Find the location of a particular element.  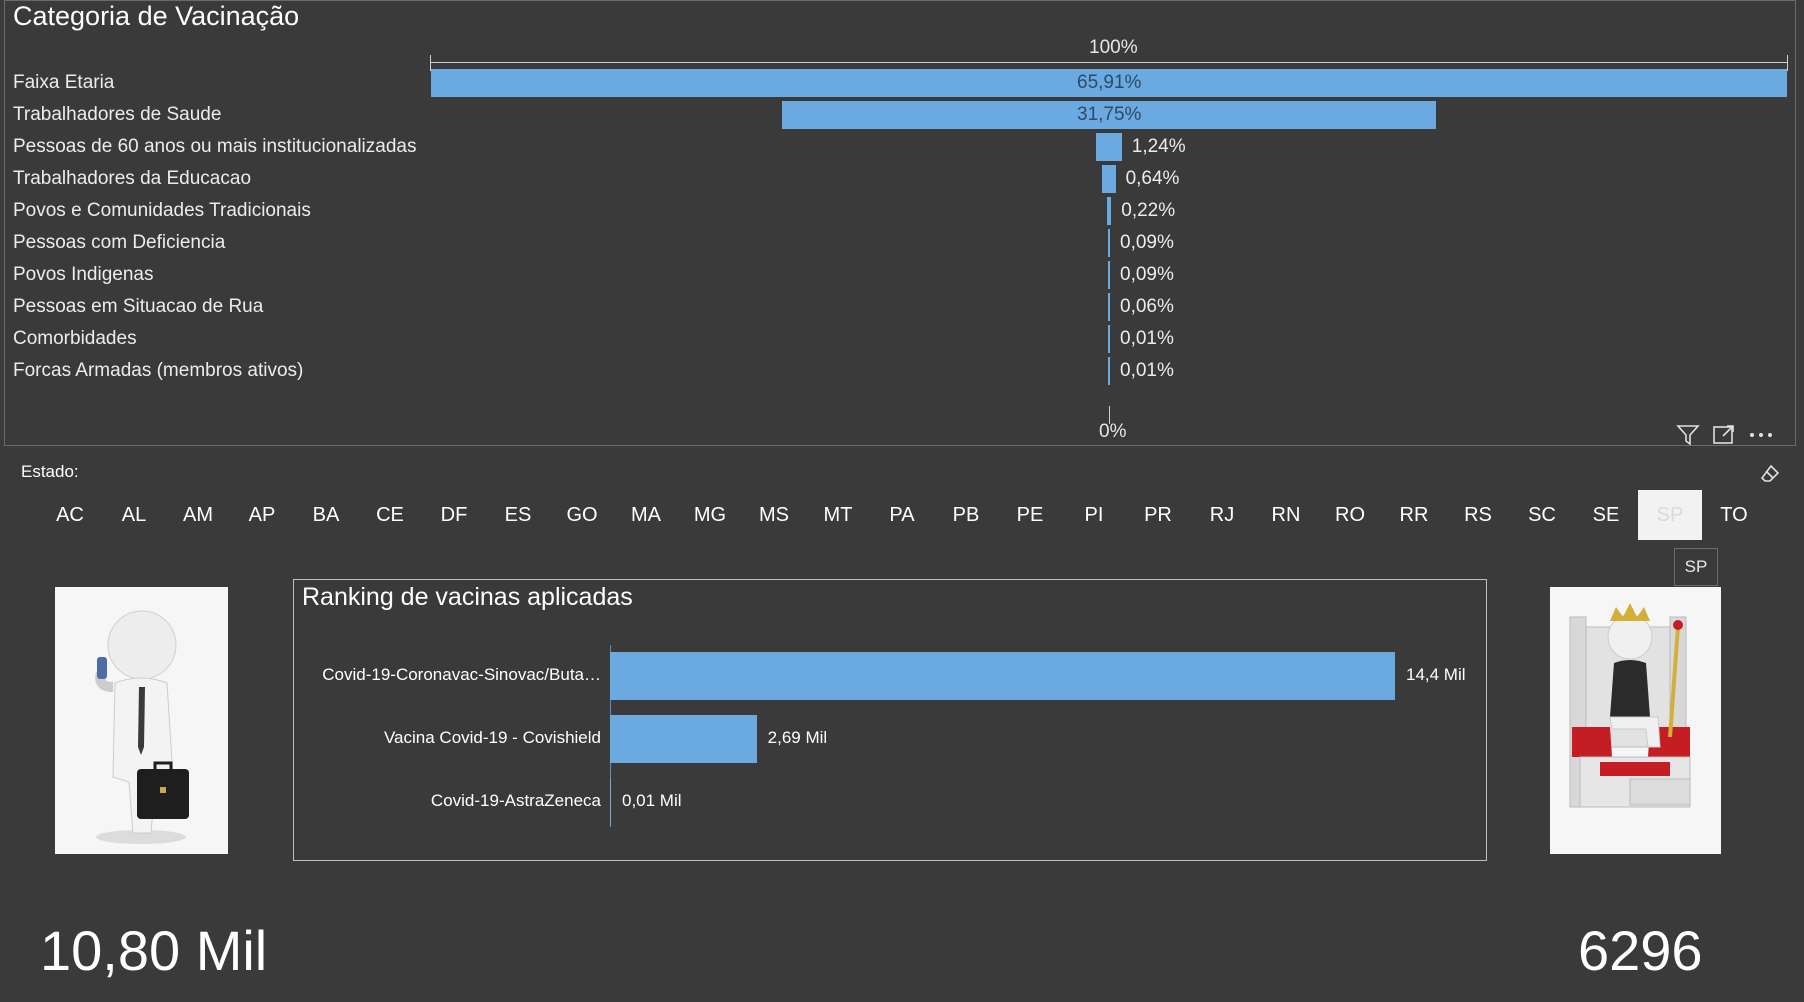

ranking-value: 14,4 Mil is located at coordinates (1436, 674).